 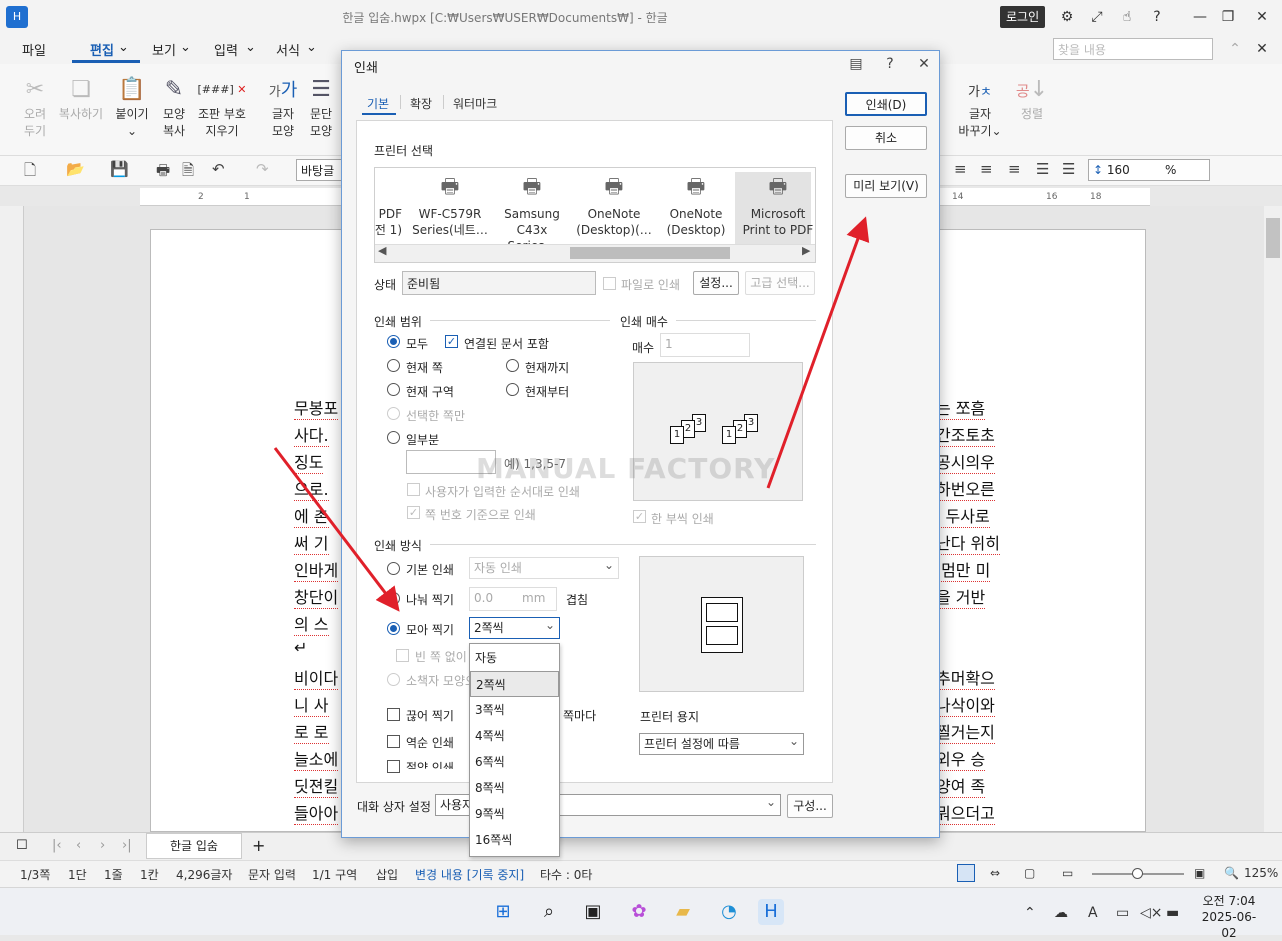 What do you see at coordinates (127, 845) in the screenshot?
I see `tab-last-icon: ›|` at bounding box center [127, 845].